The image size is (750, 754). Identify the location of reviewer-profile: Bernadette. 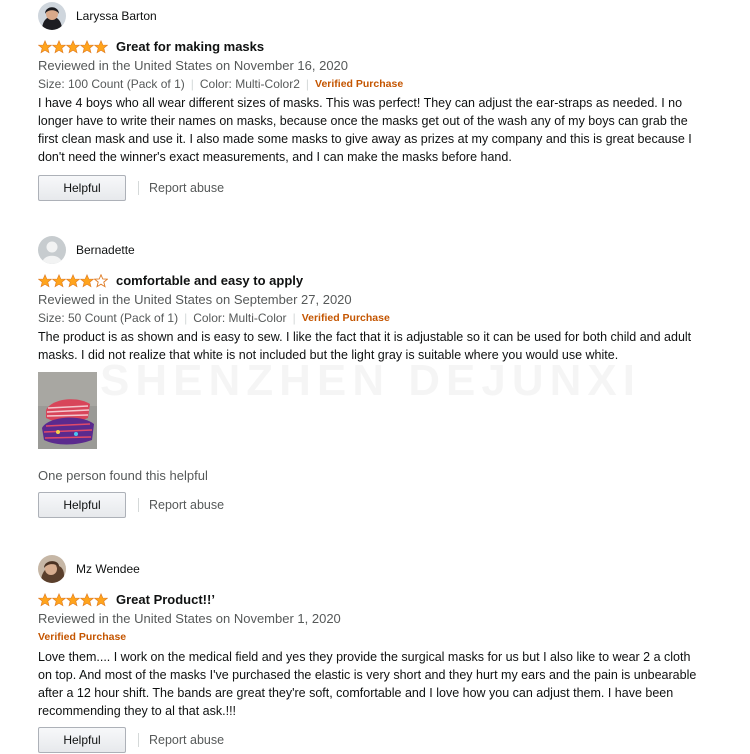
(368, 250).